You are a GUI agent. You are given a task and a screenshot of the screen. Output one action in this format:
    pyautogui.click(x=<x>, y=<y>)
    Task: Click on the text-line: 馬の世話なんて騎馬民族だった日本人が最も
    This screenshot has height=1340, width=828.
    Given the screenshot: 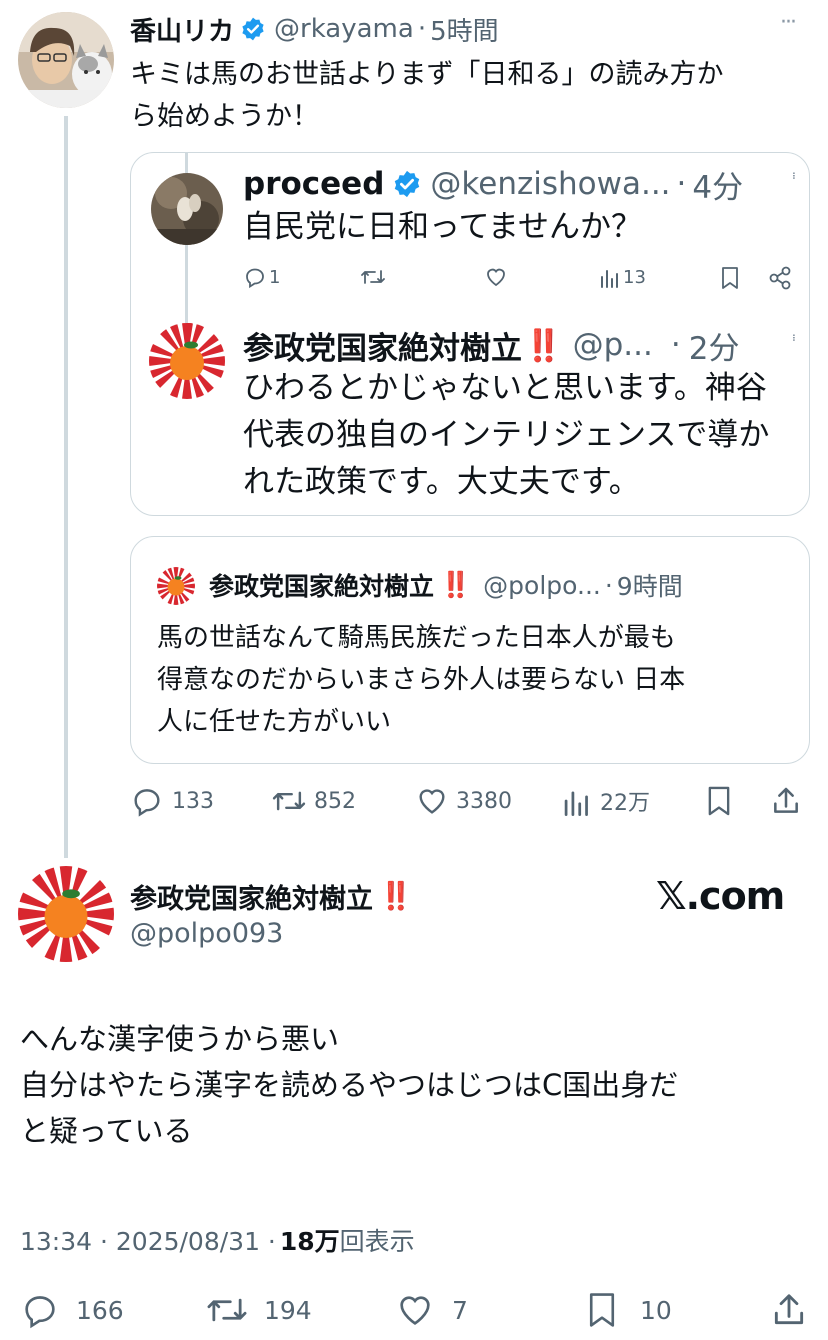 What is the action you would take?
    pyautogui.click(x=416, y=638)
    